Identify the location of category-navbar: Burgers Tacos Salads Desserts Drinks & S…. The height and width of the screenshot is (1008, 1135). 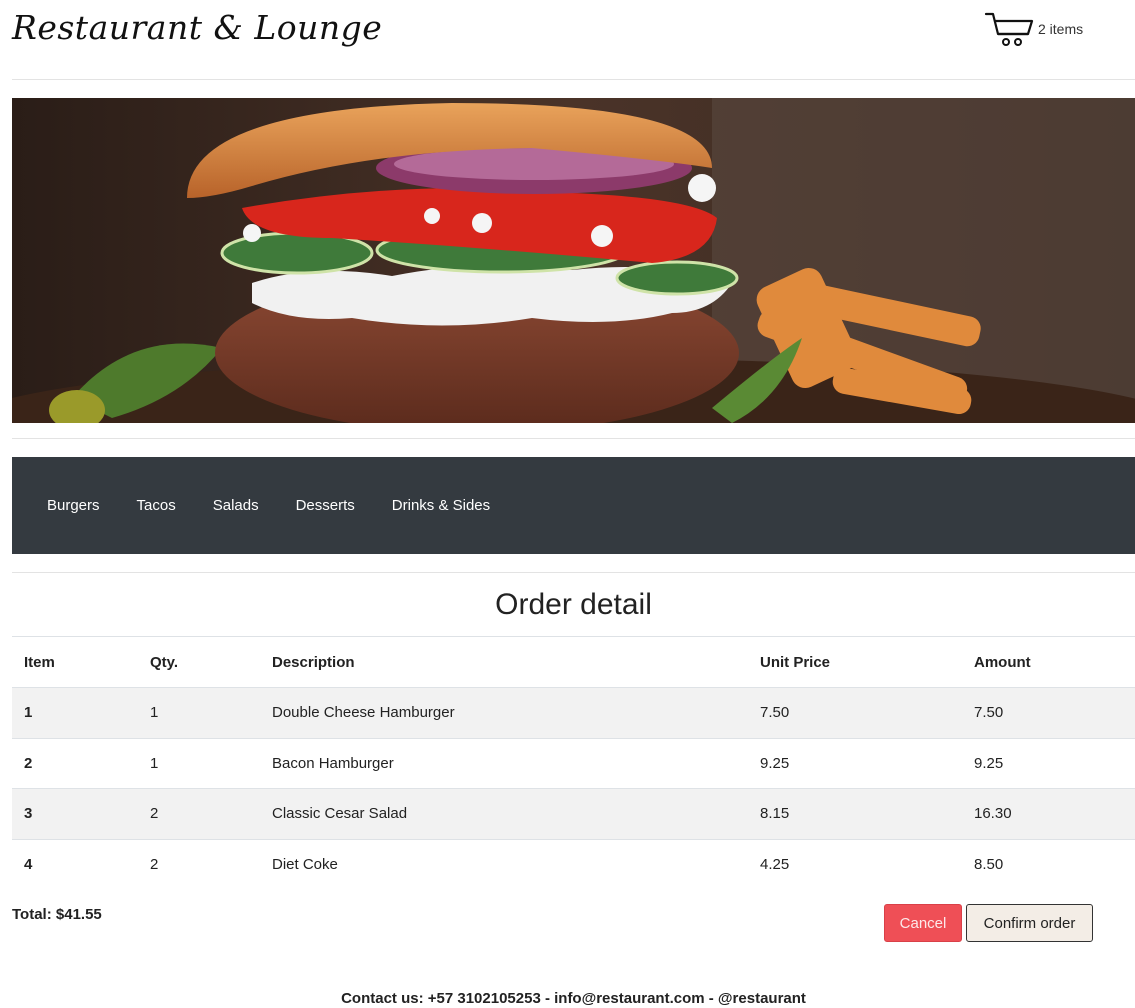
(573, 505).